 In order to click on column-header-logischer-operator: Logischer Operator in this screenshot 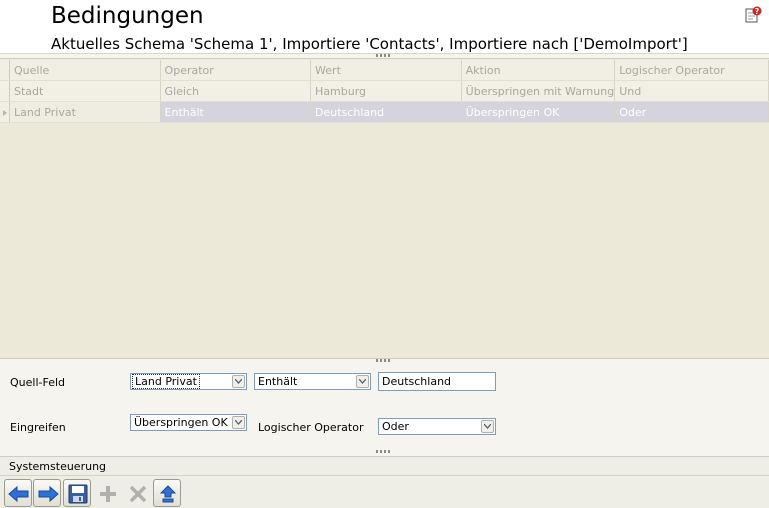, I will do `click(691, 70)`.